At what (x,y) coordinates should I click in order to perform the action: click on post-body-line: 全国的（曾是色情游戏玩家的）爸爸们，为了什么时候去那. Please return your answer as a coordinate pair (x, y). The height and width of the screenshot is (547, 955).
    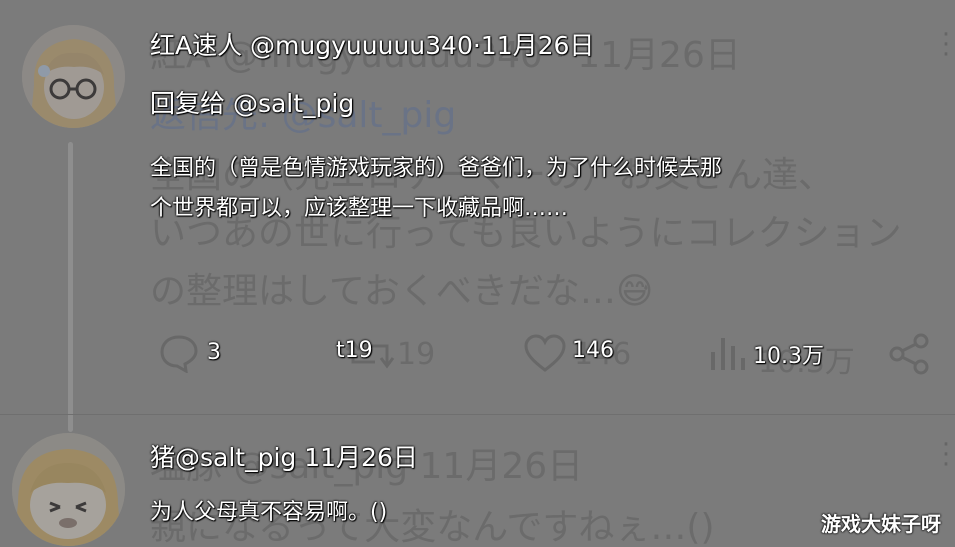
    Looking at the image, I should click on (436, 168).